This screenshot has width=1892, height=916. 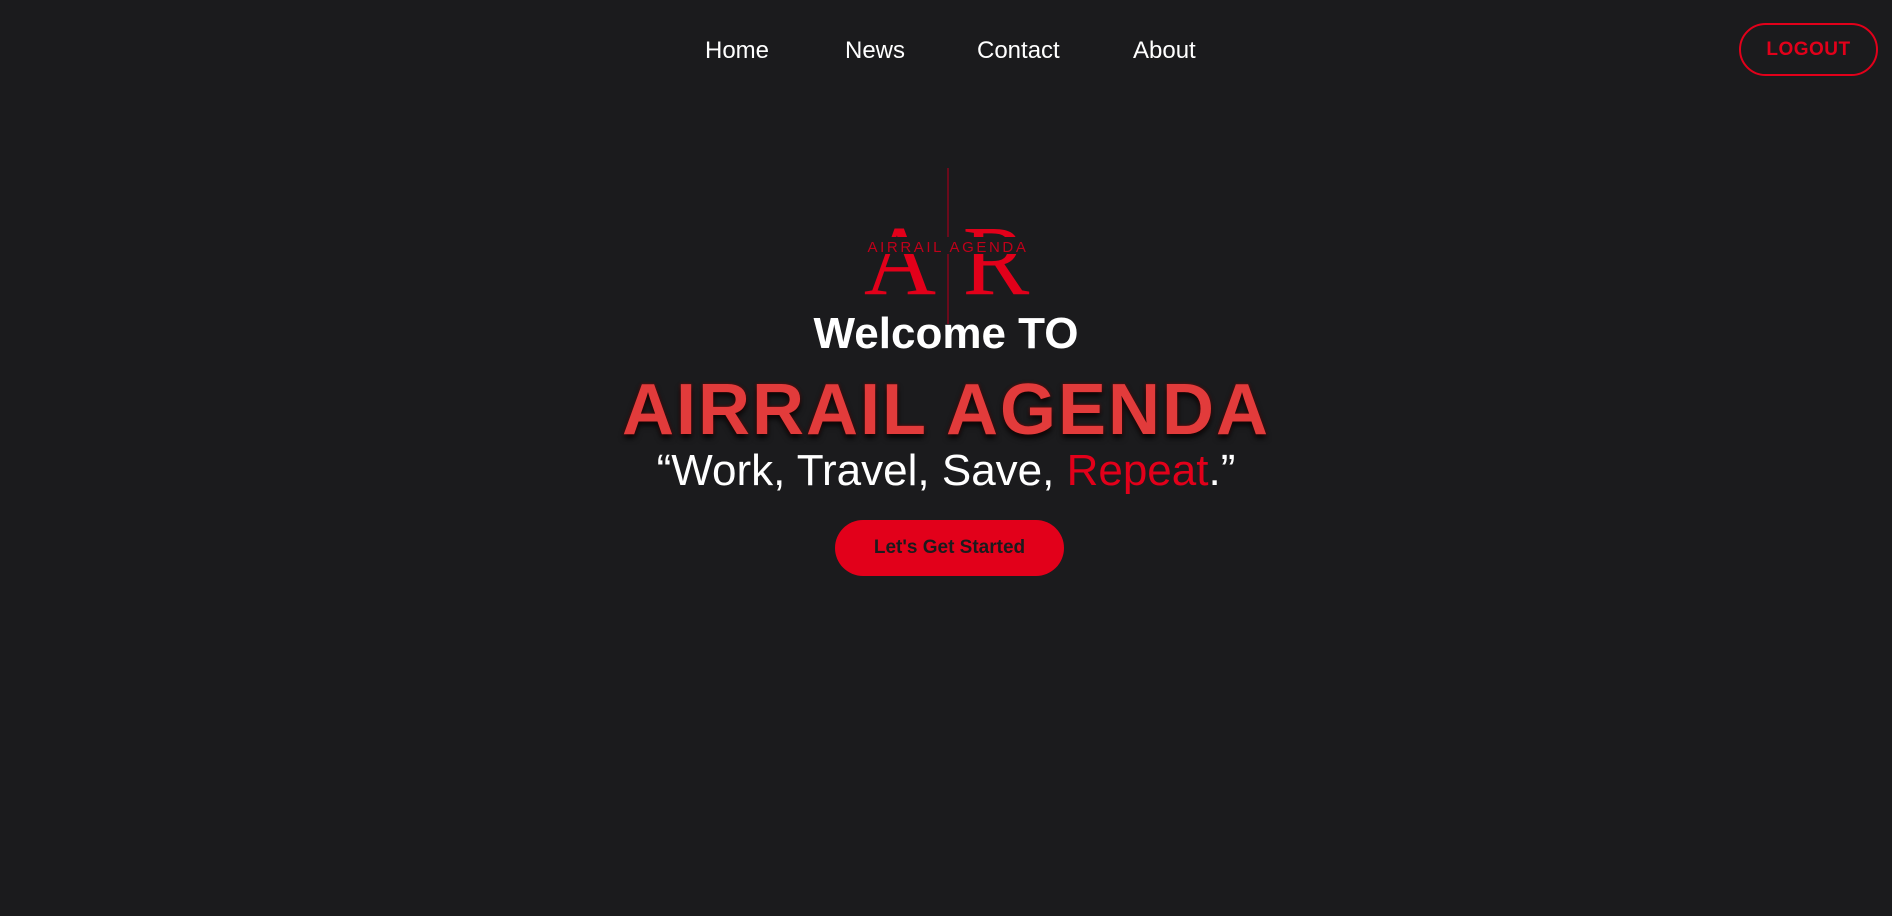 What do you see at coordinates (775, 51) in the screenshot?
I see `nav-link-home: Home` at bounding box center [775, 51].